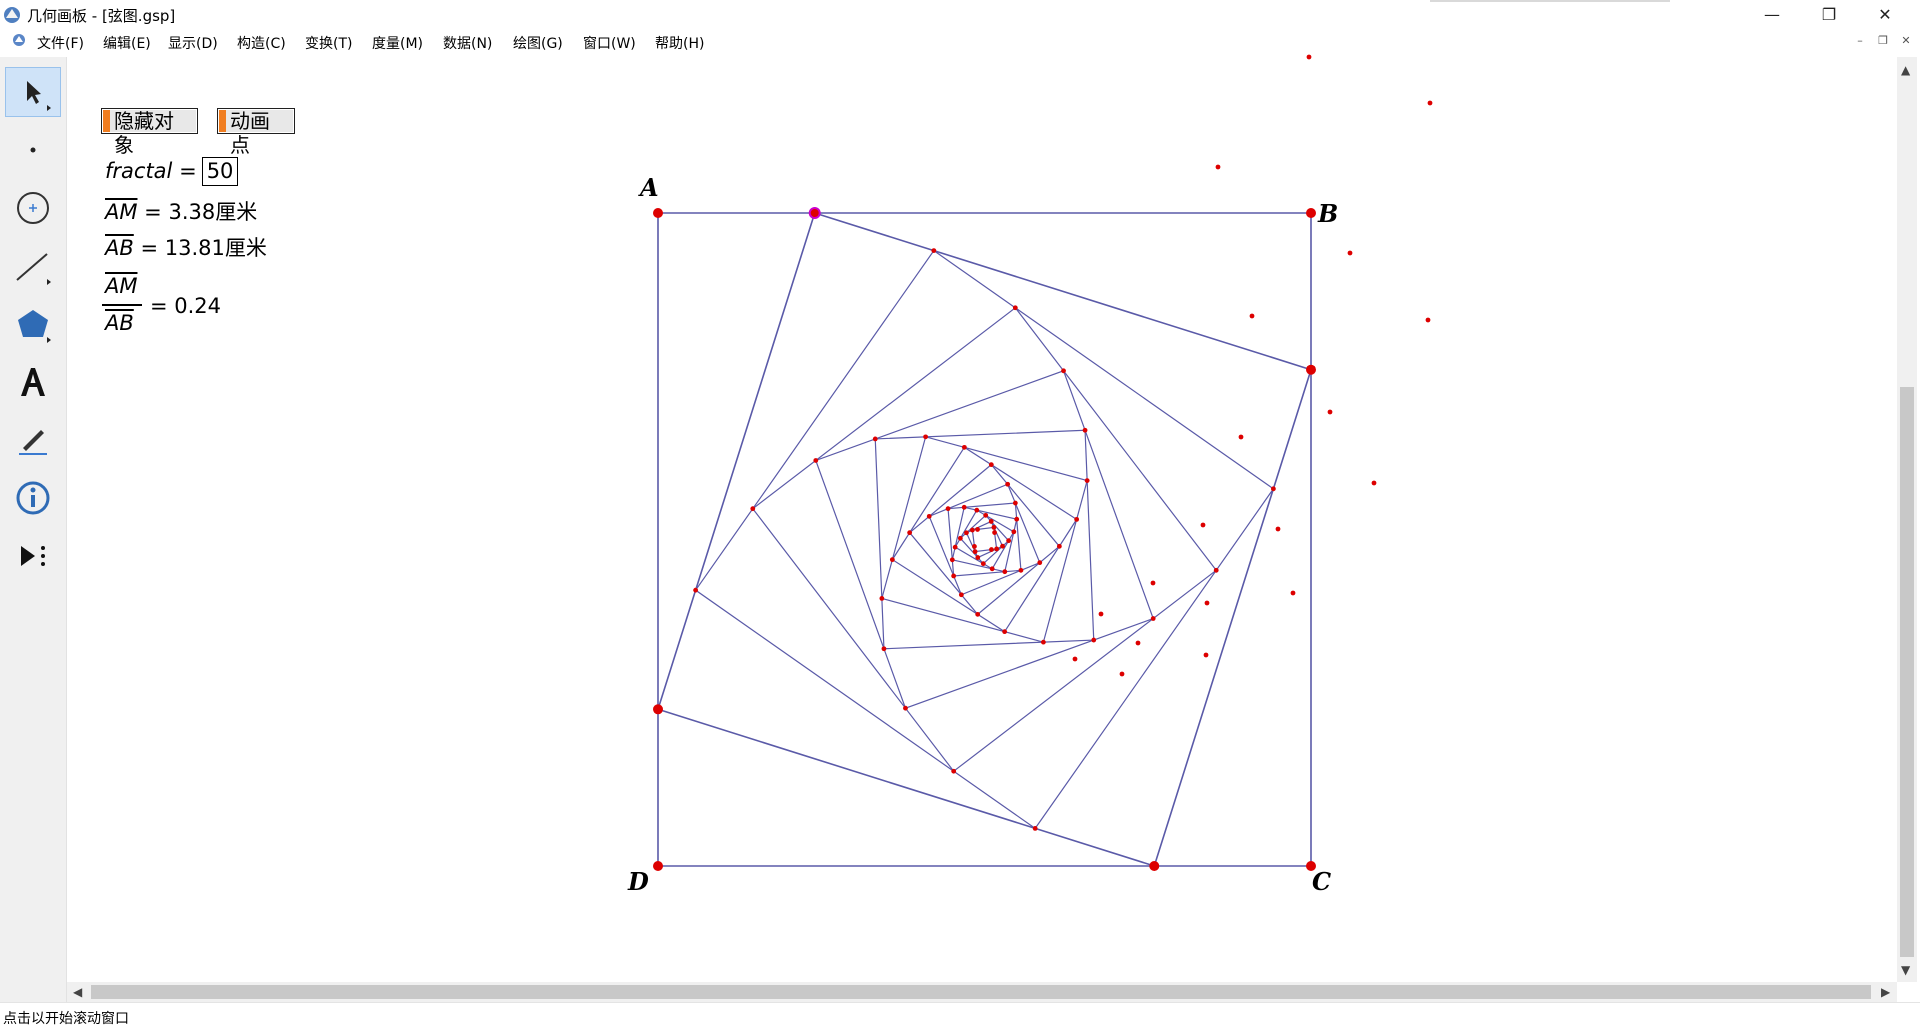 The width and height of the screenshot is (1920, 1031). Describe the element at coordinates (814, 213) in the screenshot. I see `point-m` at that location.